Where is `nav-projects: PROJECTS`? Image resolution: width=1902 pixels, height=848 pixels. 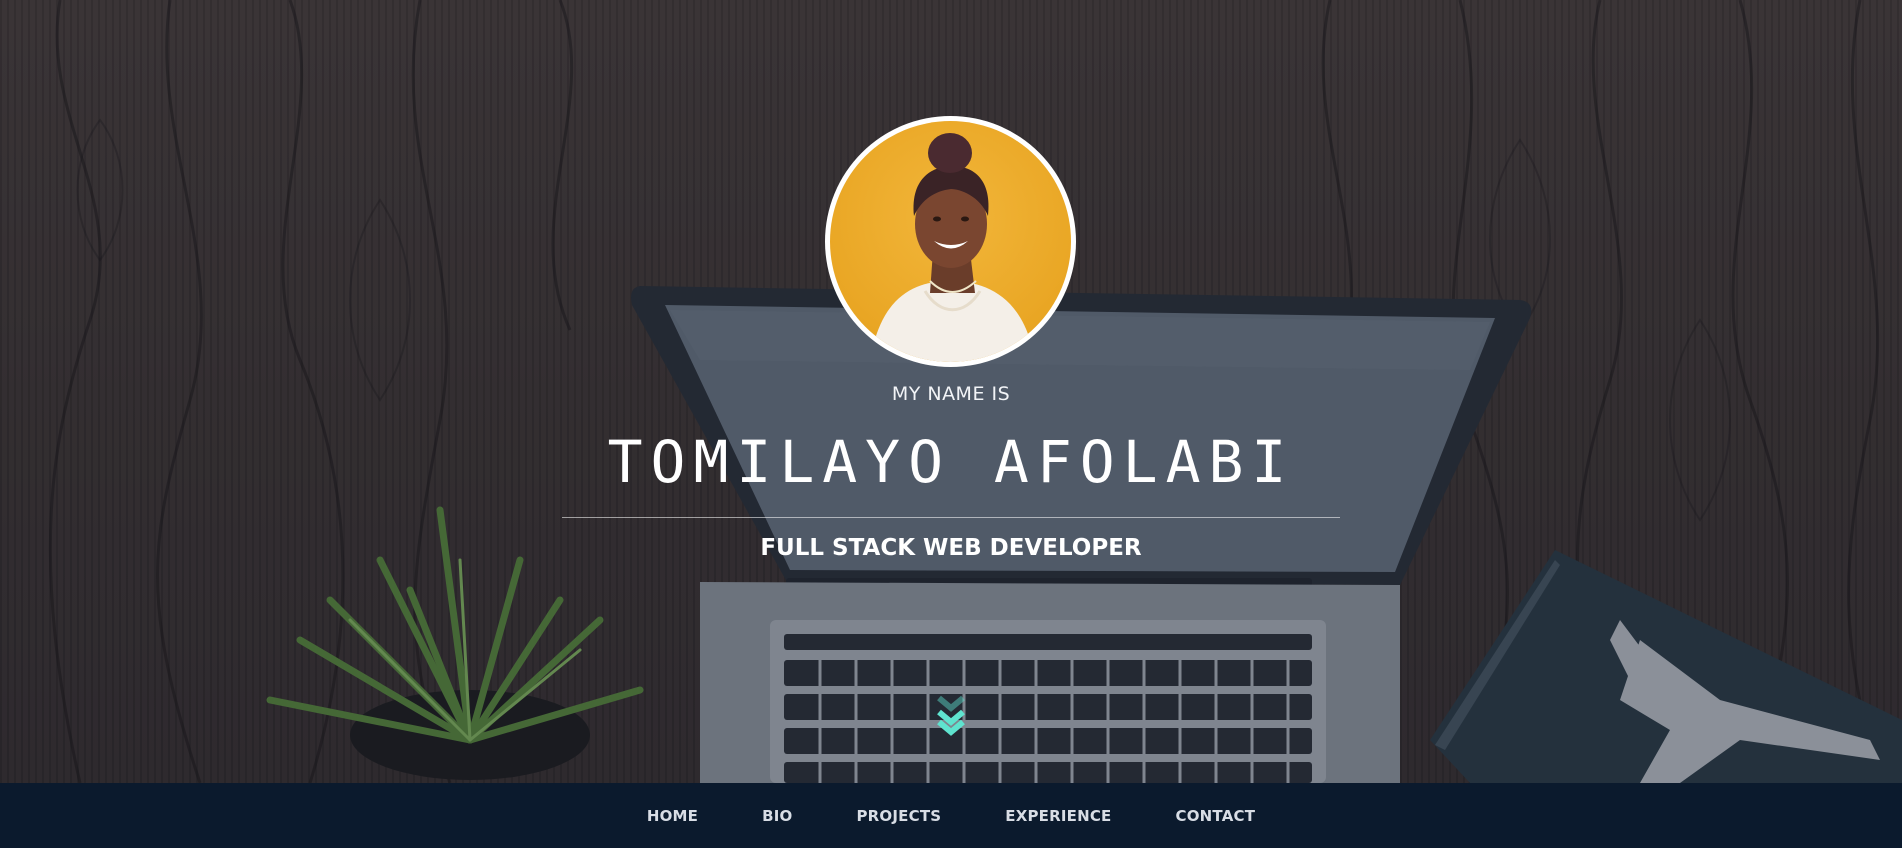 nav-projects: PROJECTS is located at coordinates (898, 816).